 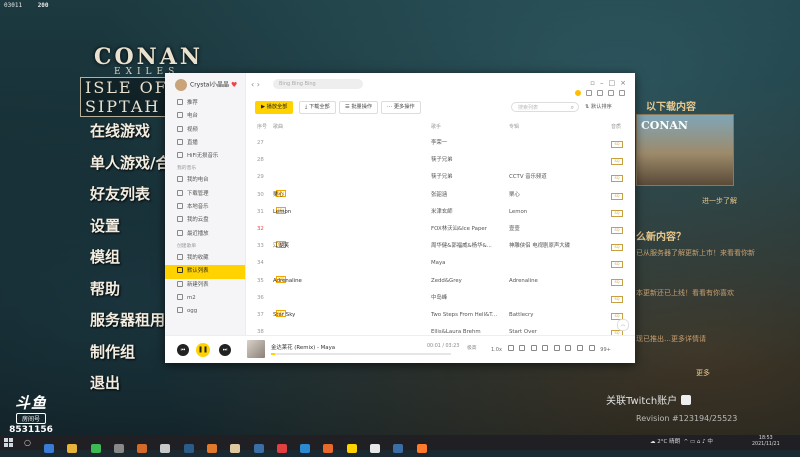 I want to click on row-title: Adrenaline VIP, so click(x=343, y=281).